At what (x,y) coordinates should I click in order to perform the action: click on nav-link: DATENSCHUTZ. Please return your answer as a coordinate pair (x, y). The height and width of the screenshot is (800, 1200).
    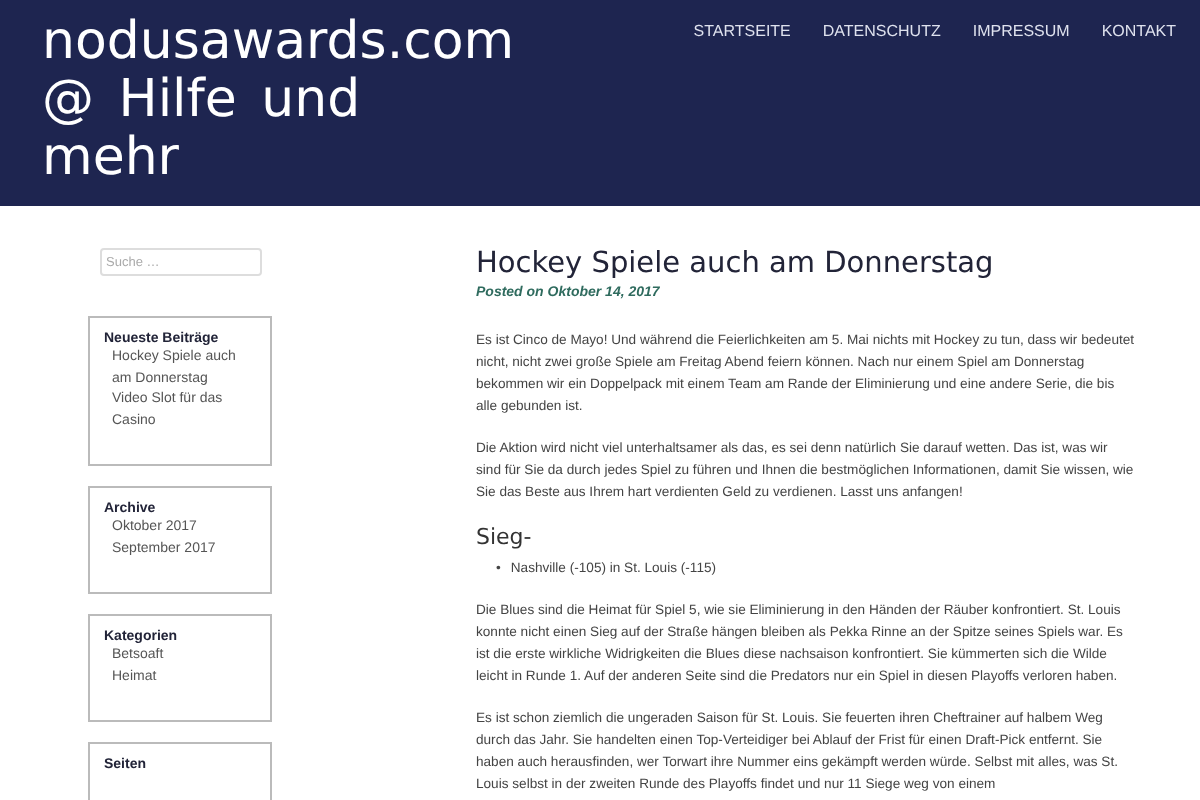
    Looking at the image, I should click on (881, 33).